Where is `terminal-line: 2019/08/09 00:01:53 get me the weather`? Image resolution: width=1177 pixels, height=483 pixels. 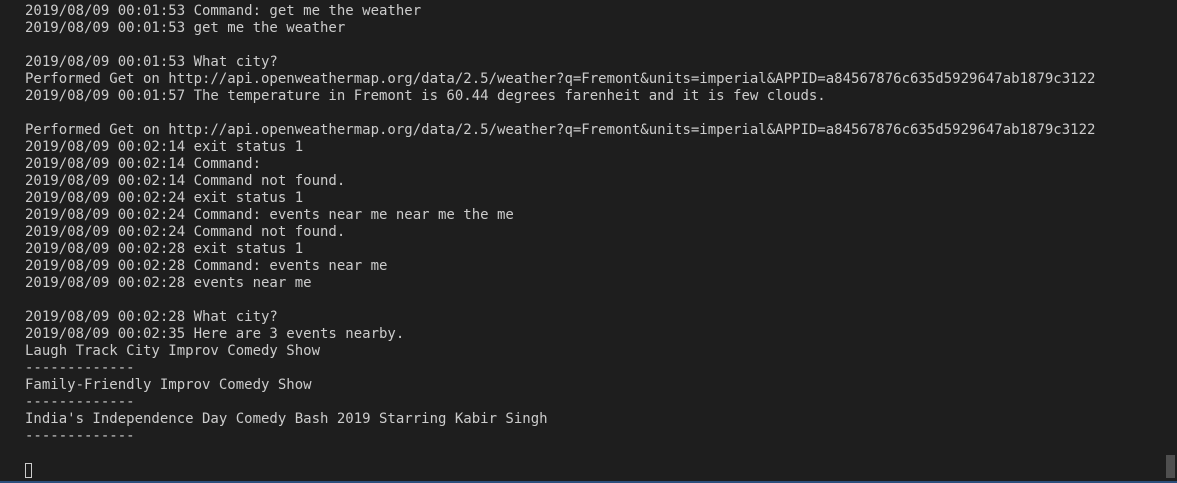
terminal-line: 2019/08/09 00:01:53 get me the weather is located at coordinates (185, 28).